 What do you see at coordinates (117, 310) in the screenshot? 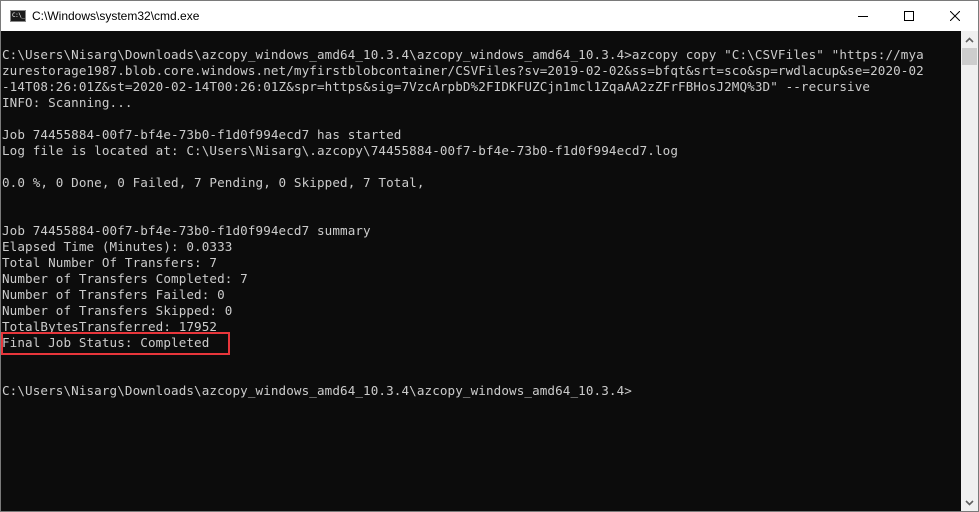
I see `console-line: Number of Transfers Skipped: 0` at bounding box center [117, 310].